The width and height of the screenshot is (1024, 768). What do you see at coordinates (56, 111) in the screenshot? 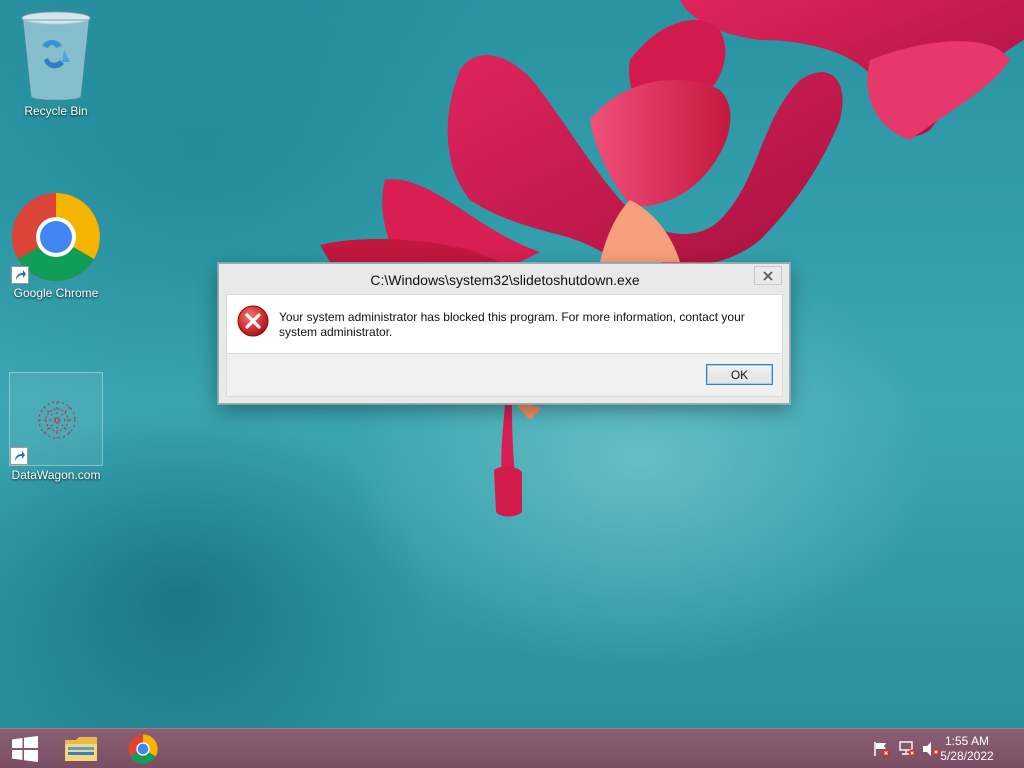
I see `desktop-icon-label: Recycle Bin` at bounding box center [56, 111].